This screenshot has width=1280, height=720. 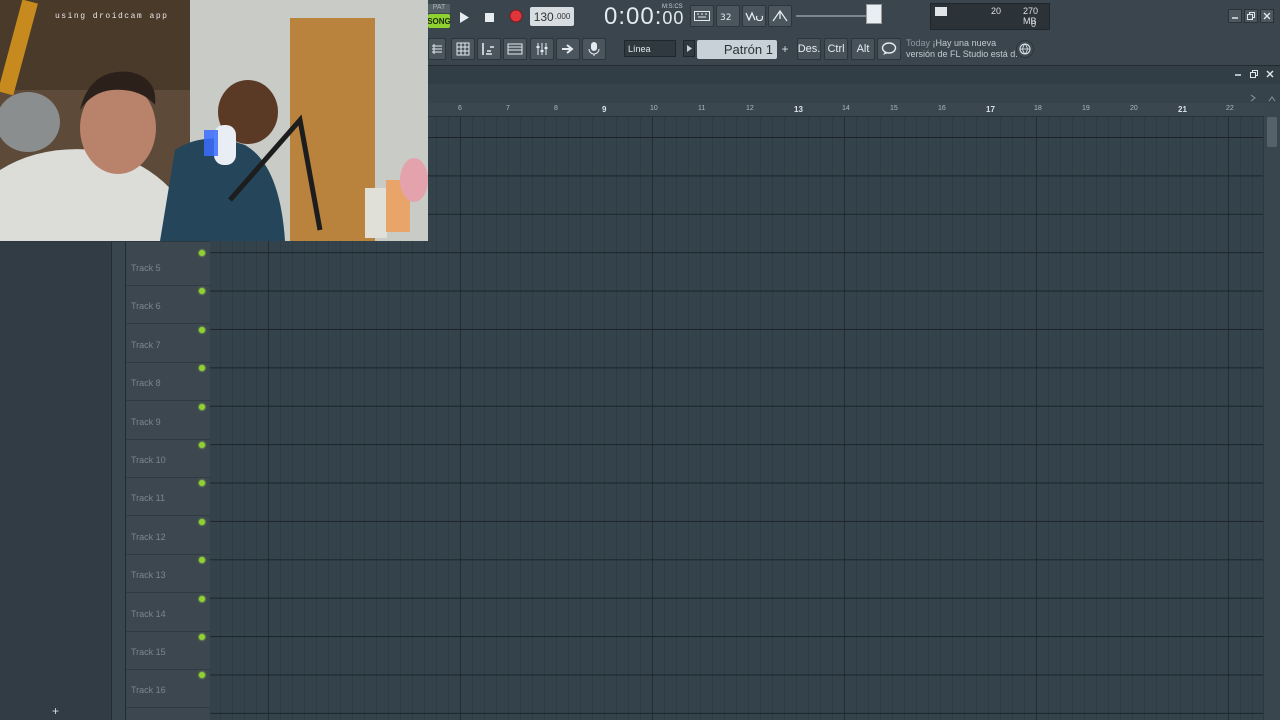 What do you see at coordinates (874, 14) in the screenshot?
I see `master-volume-knob` at bounding box center [874, 14].